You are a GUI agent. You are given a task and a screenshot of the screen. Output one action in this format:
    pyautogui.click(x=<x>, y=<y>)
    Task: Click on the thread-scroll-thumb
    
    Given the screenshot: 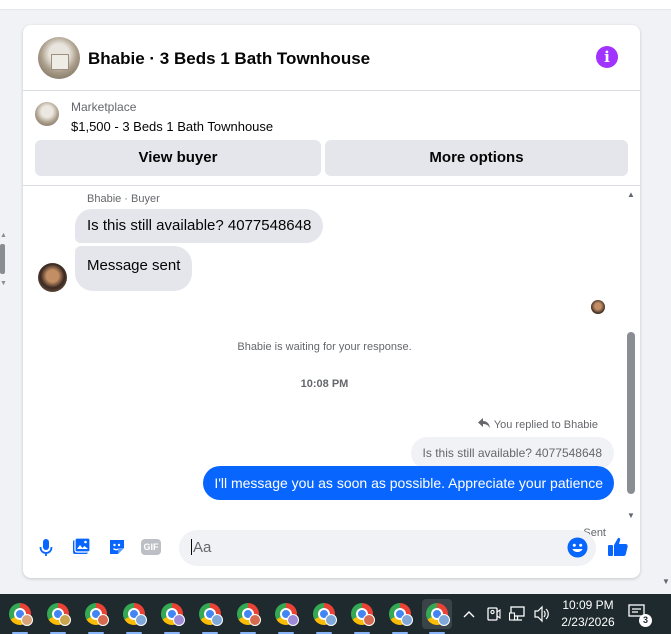 What is the action you would take?
    pyautogui.click(x=631, y=413)
    